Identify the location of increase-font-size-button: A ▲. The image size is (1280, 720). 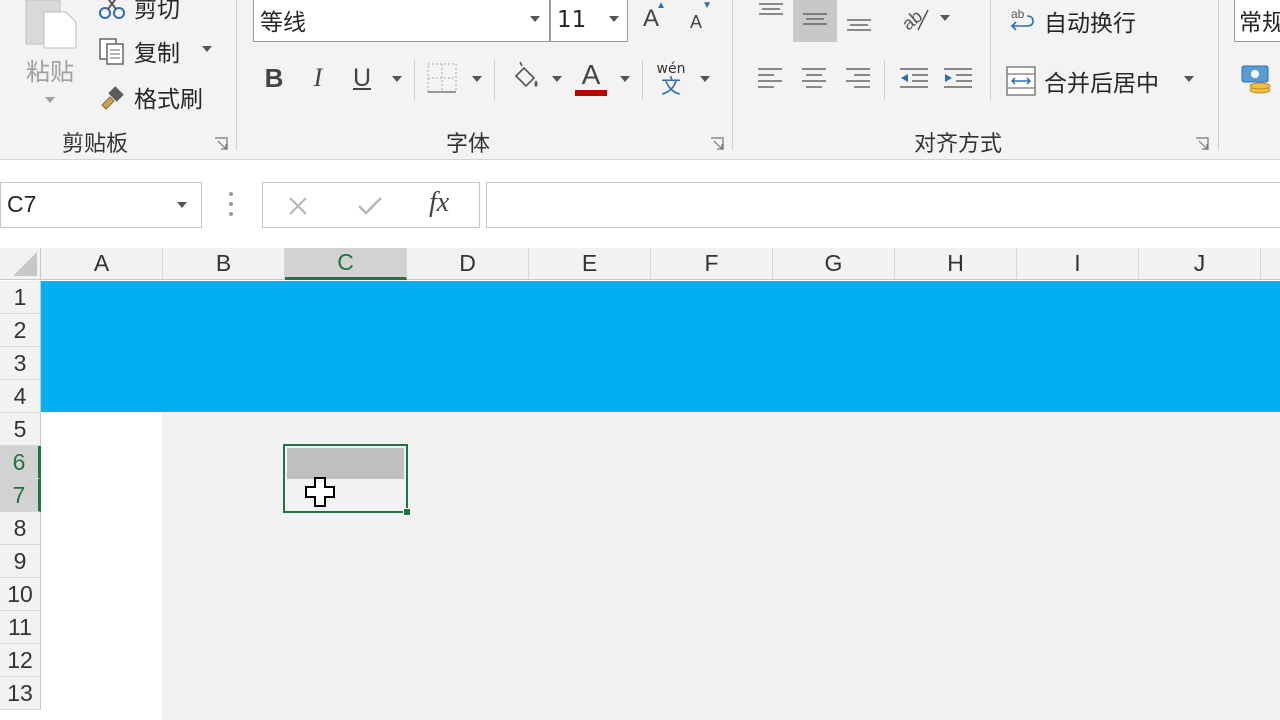
(652, 19).